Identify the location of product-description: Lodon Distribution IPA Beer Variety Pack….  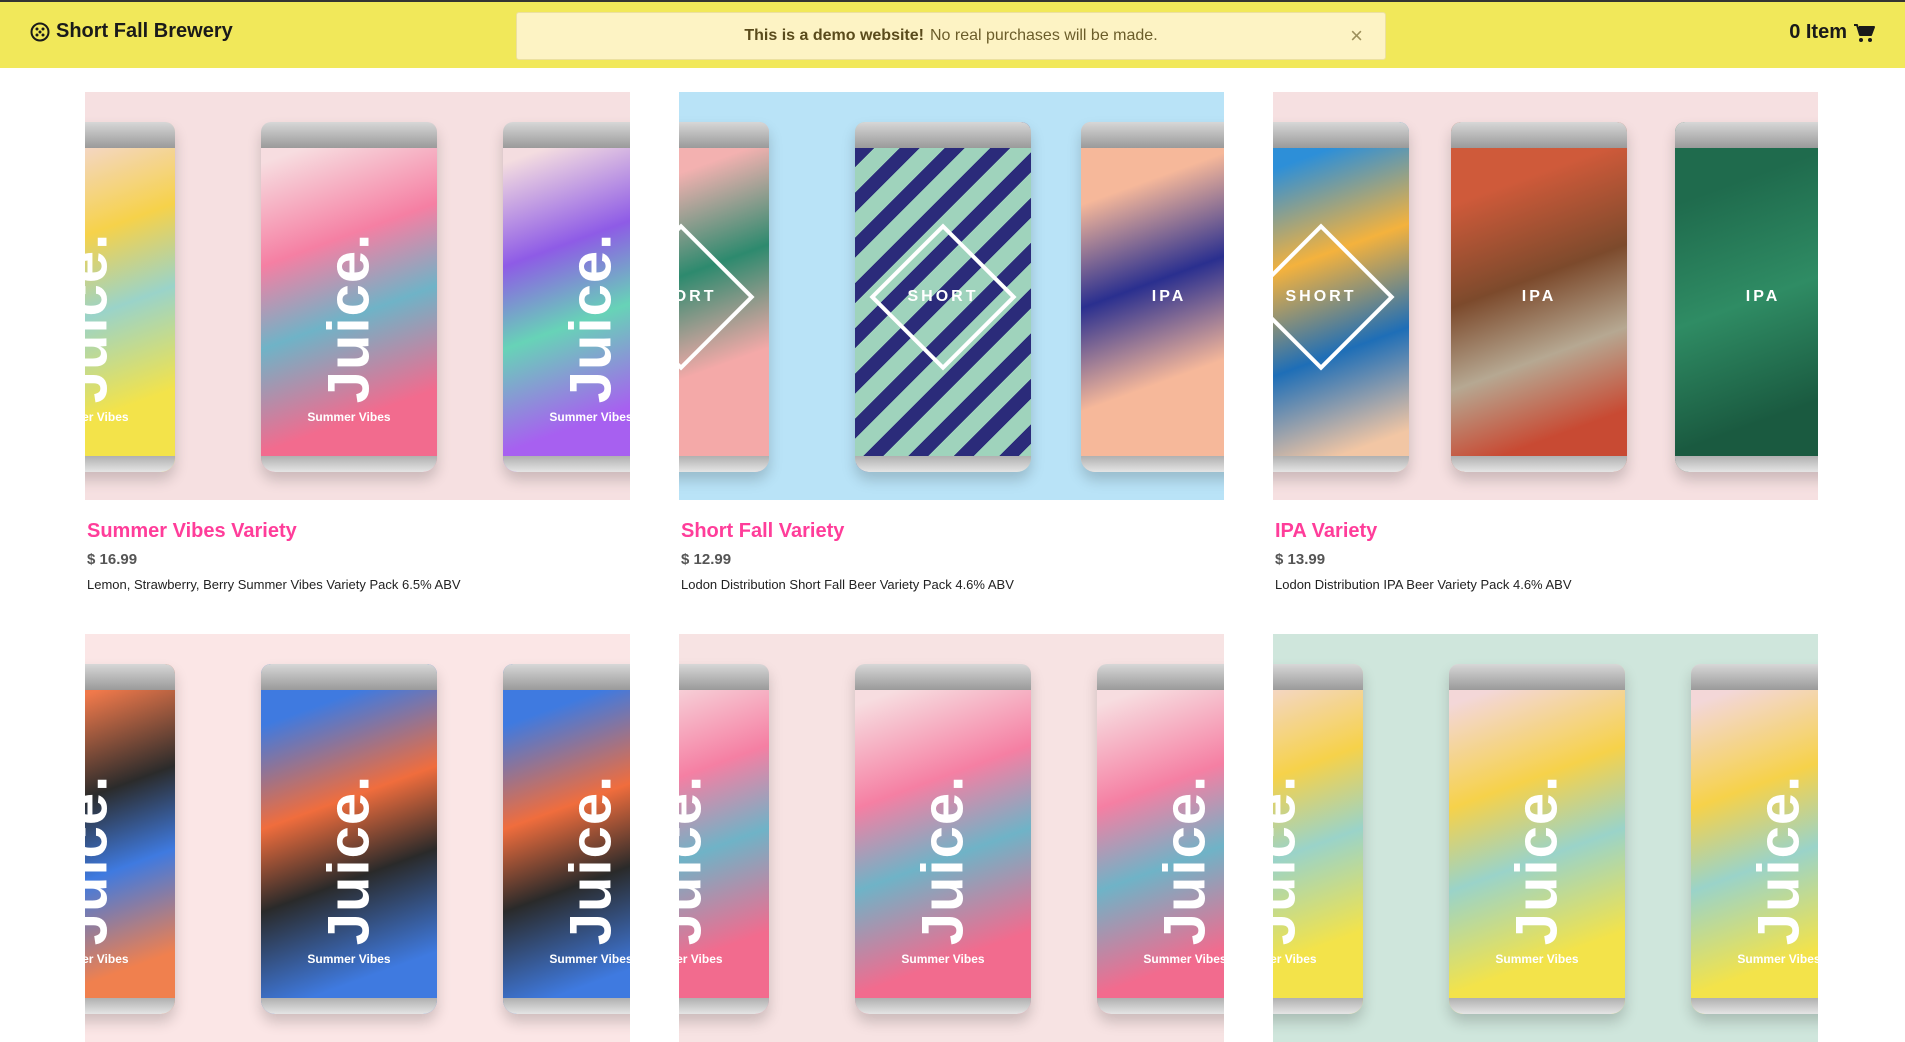
(1423, 584).